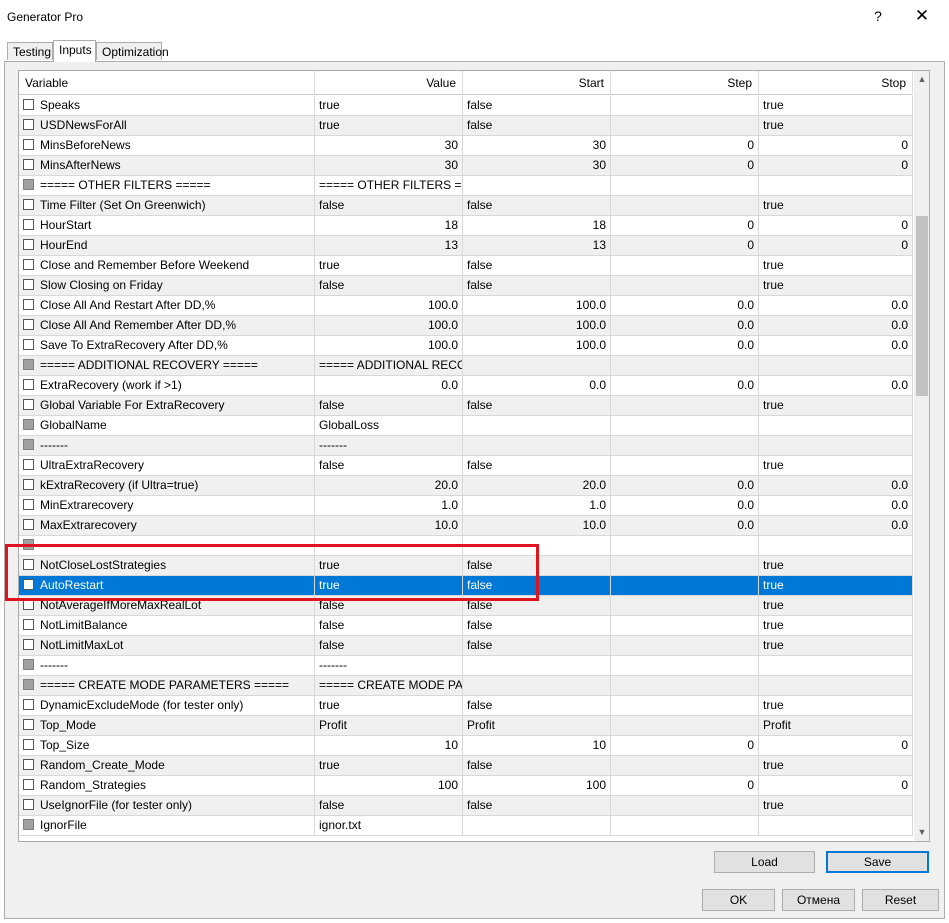 The width and height of the screenshot is (949, 923). I want to click on value-cell: 0.0, so click(389, 385).